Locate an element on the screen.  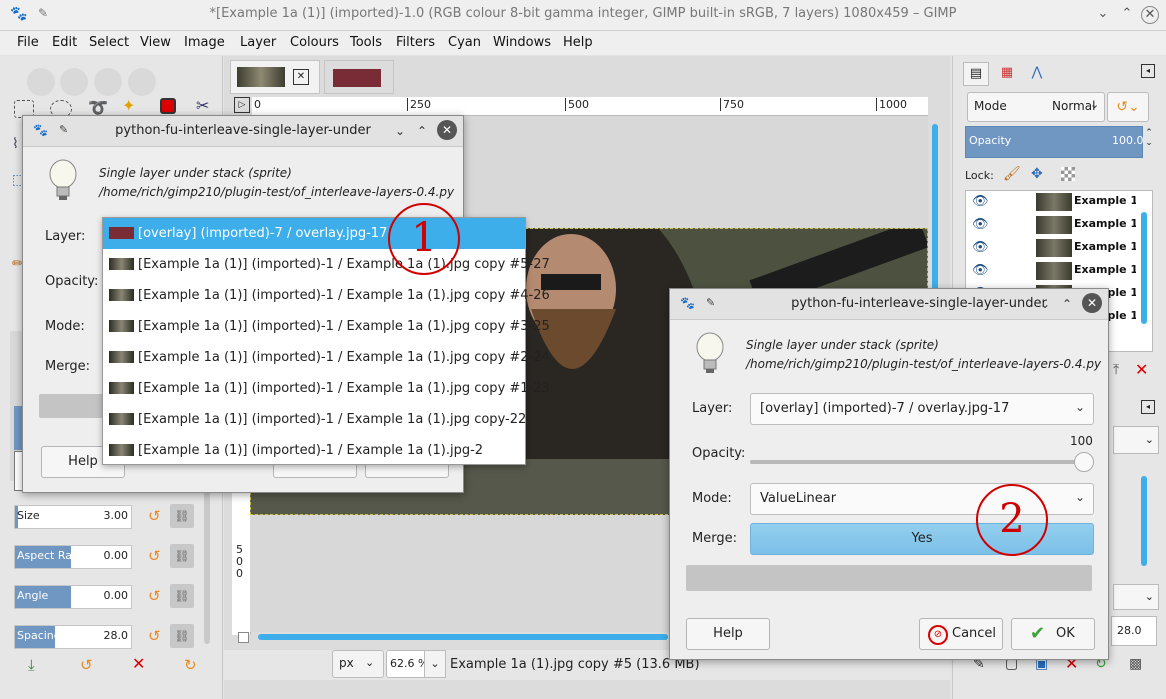
dock2-combo: ⌄ is located at coordinates (1136, 440).